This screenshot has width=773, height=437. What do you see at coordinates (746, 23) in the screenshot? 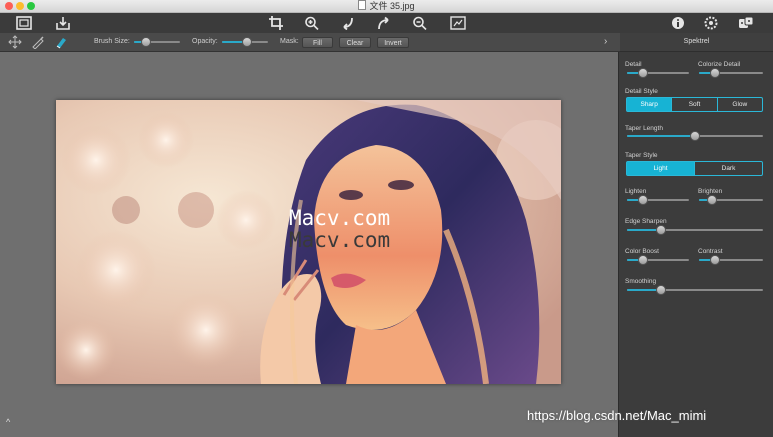
I see `presets-icon` at bounding box center [746, 23].